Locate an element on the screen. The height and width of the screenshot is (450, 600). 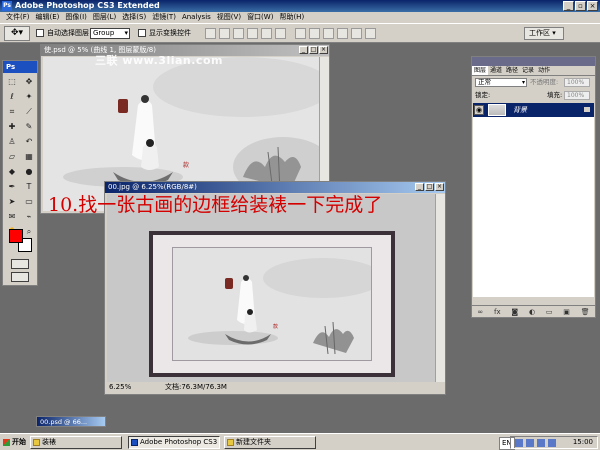
notes-tool-icon: ✉ is located at coordinates (12, 217).